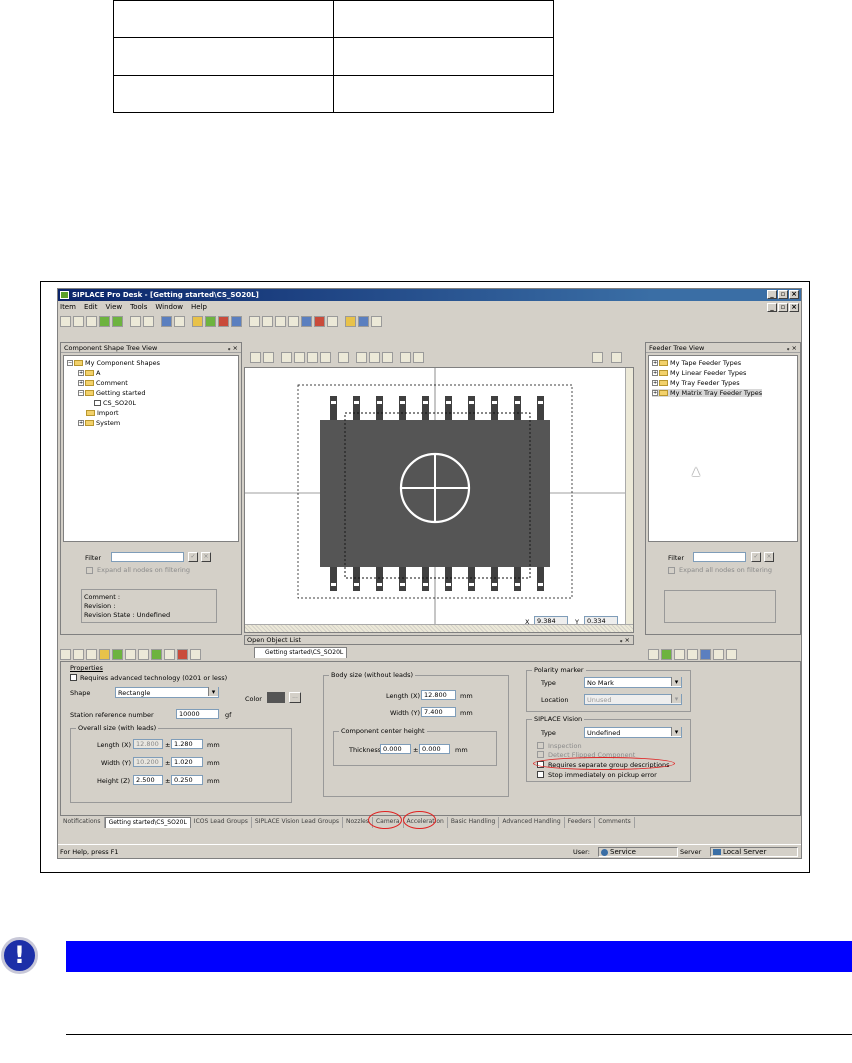 The image size is (852, 1063). Describe the element at coordinates (114, 307) in the screenshot. I see `menu-item: View` at that location.